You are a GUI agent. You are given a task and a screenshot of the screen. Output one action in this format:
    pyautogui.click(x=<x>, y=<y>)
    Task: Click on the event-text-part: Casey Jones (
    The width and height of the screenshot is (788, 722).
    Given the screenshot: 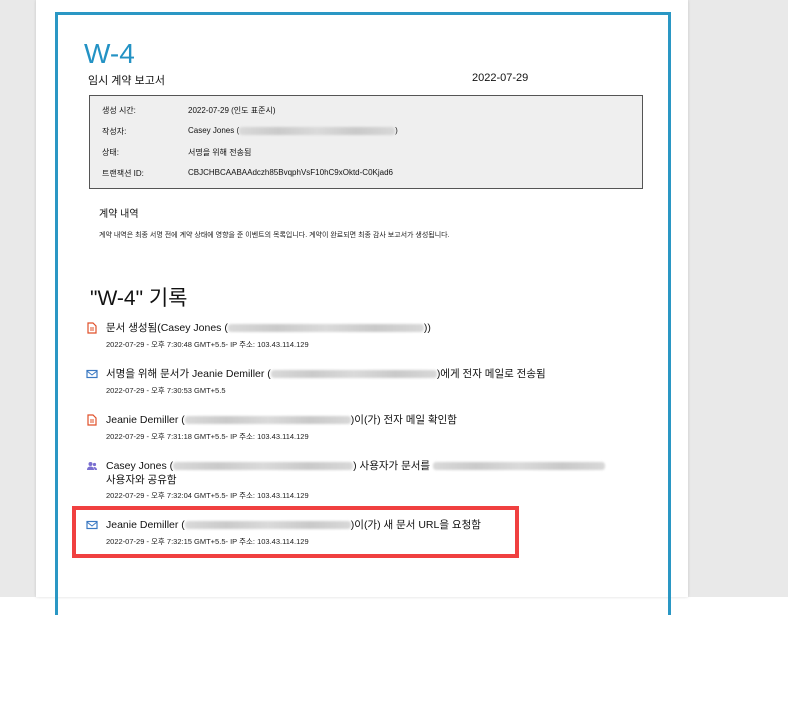 What is the action you would take?
    pyautogui.click(x=140, y=466)
    